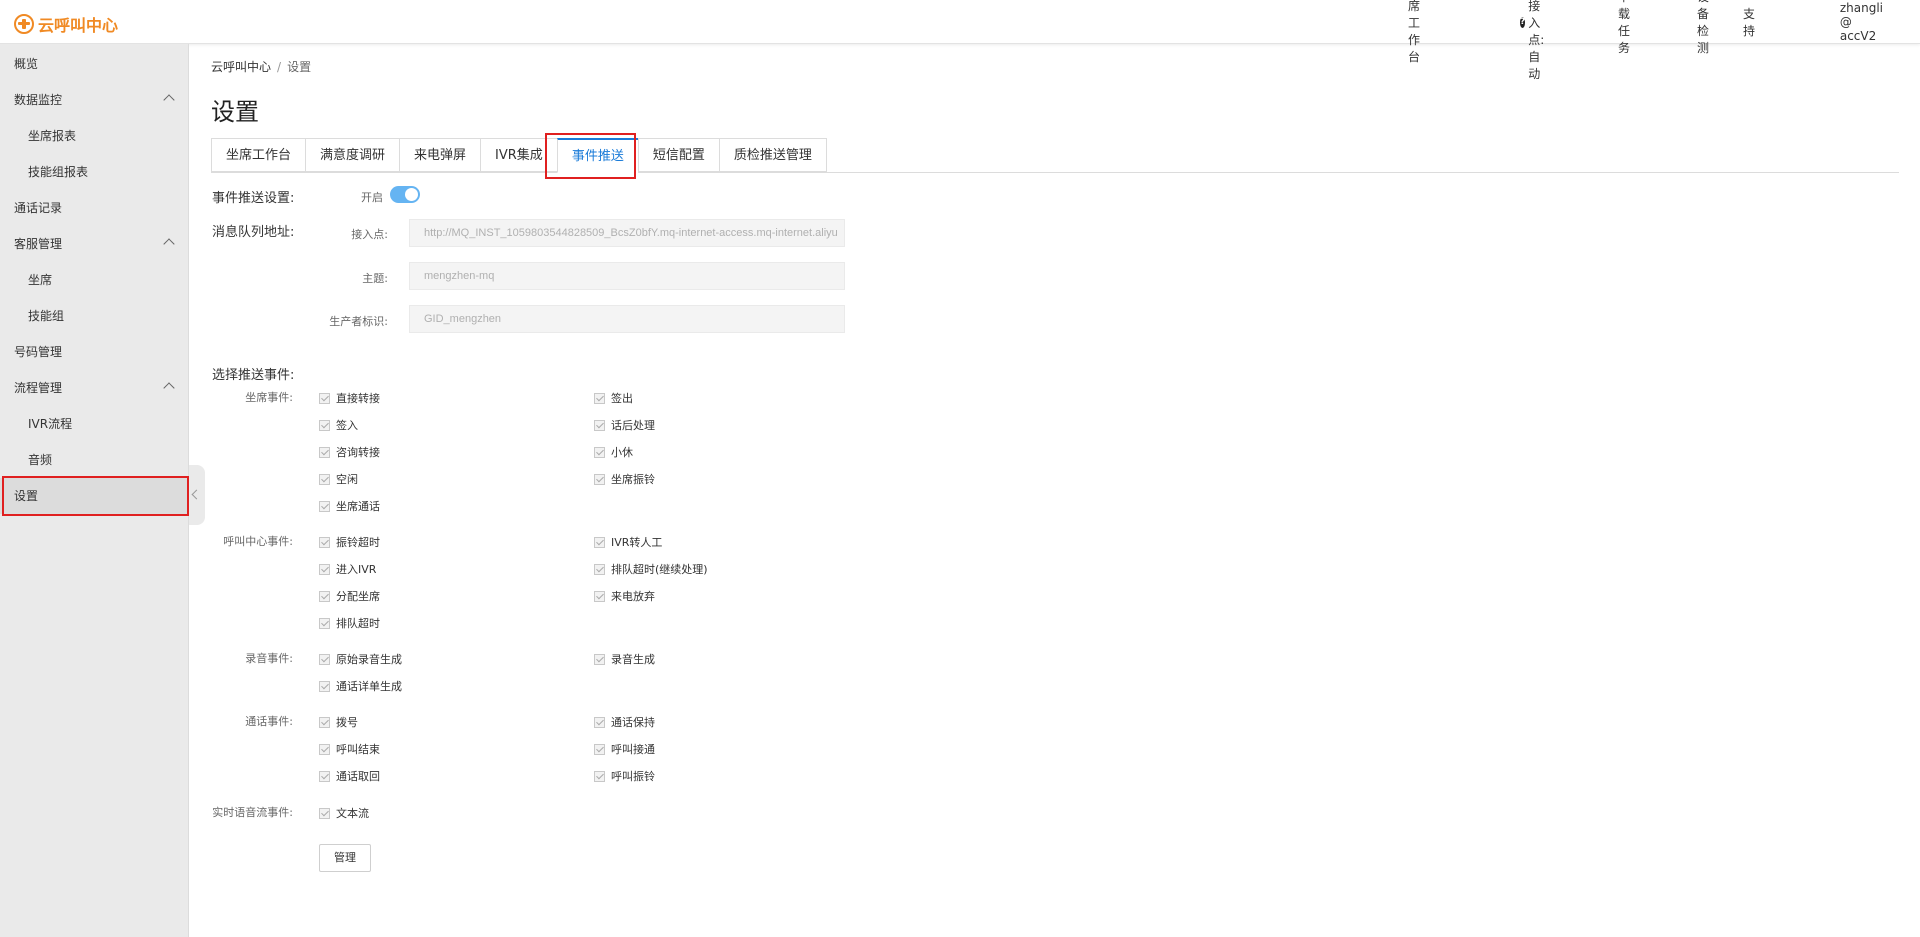 The height and width of the screenshot is (937, 1920). What do you see at coordinates (94, 460) in the screenshot?
I see `sidebar-item-audio: 音频` at bounding box center [94, 460].